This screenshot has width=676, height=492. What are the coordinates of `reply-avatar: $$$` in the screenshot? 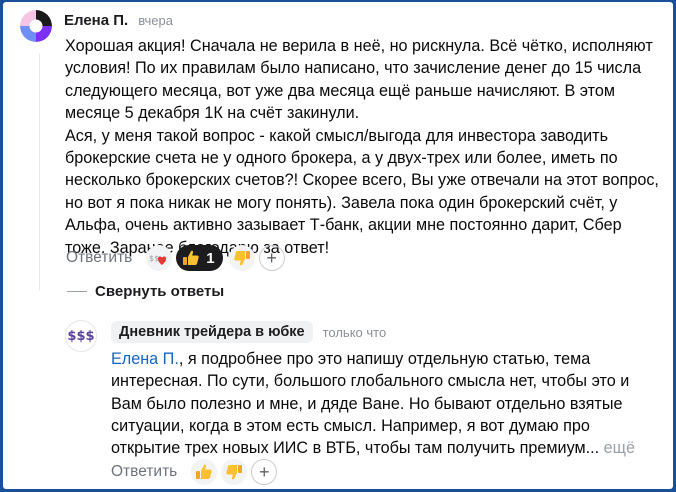 It's located at (81, 336).